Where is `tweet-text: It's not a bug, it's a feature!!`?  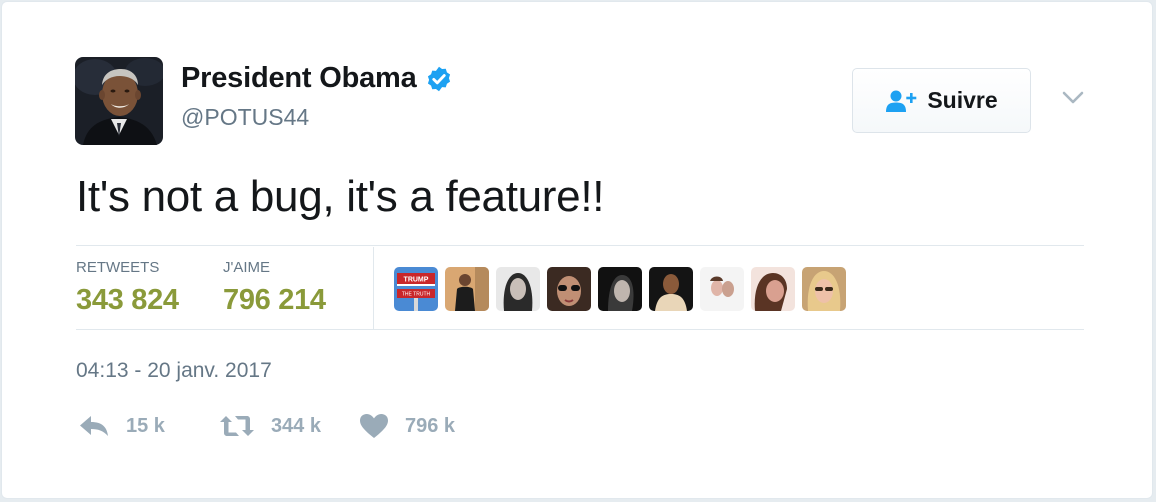 tweet-text: It's not a bug, it's a feature!! is located at coordinates (340, 196).